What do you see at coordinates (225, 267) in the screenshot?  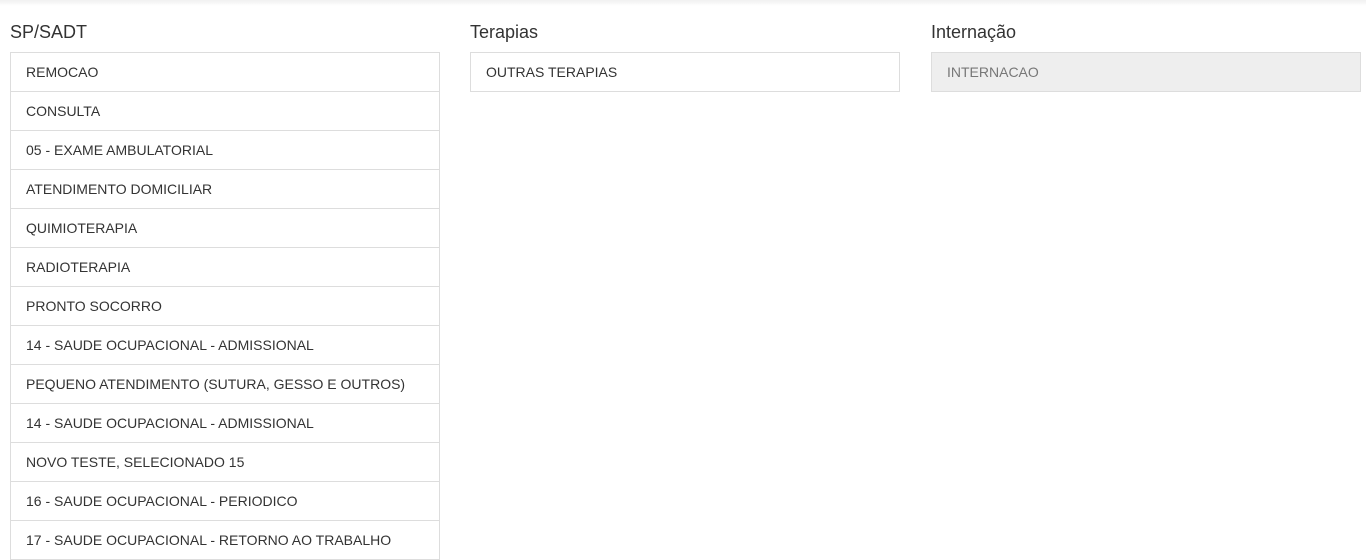 I see `list-item-radioterapia: RADIOTERAPIA` at bounding box center [225, 267].